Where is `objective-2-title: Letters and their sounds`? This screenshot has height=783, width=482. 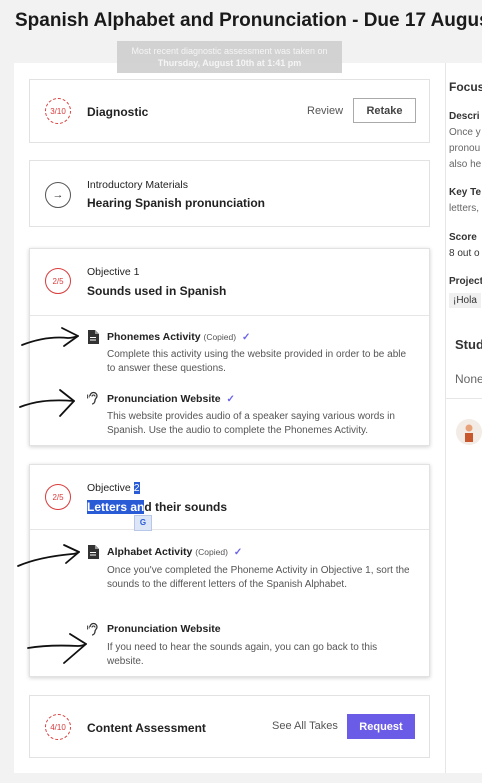
objective-2-title: Letters and their sounds is located at coordinates (157, 507).